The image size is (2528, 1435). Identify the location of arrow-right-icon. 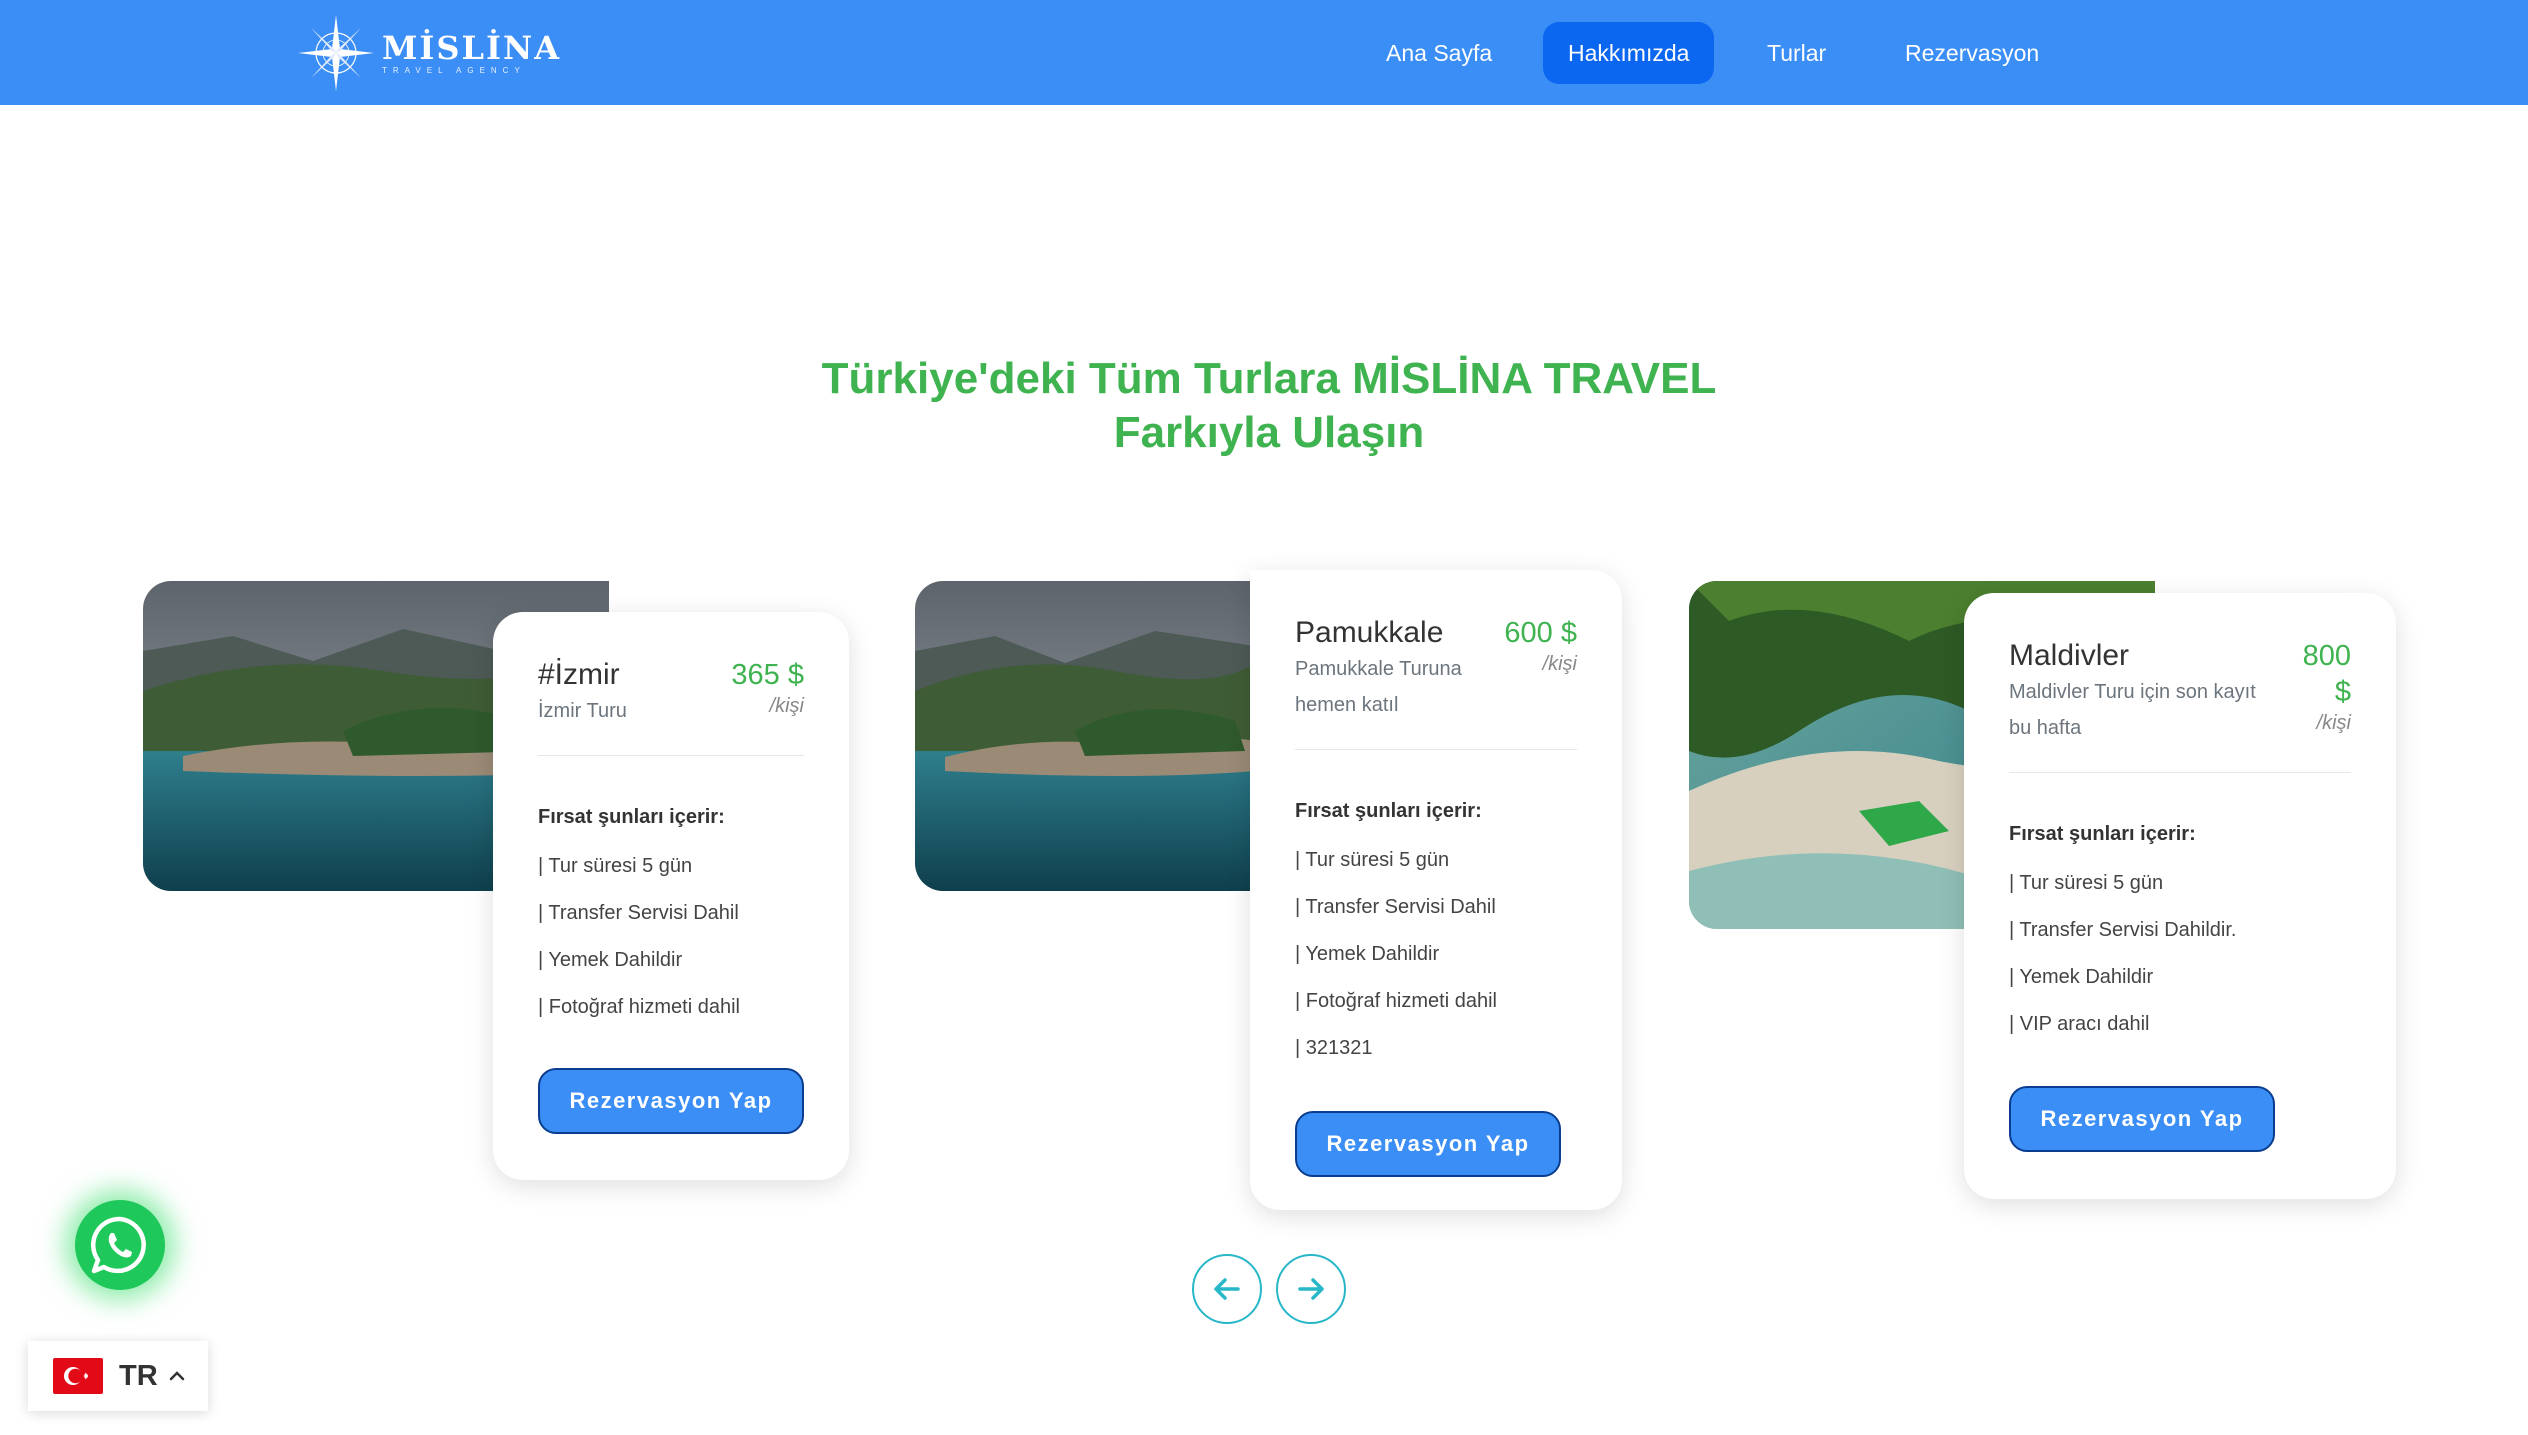
(1311, 1289).